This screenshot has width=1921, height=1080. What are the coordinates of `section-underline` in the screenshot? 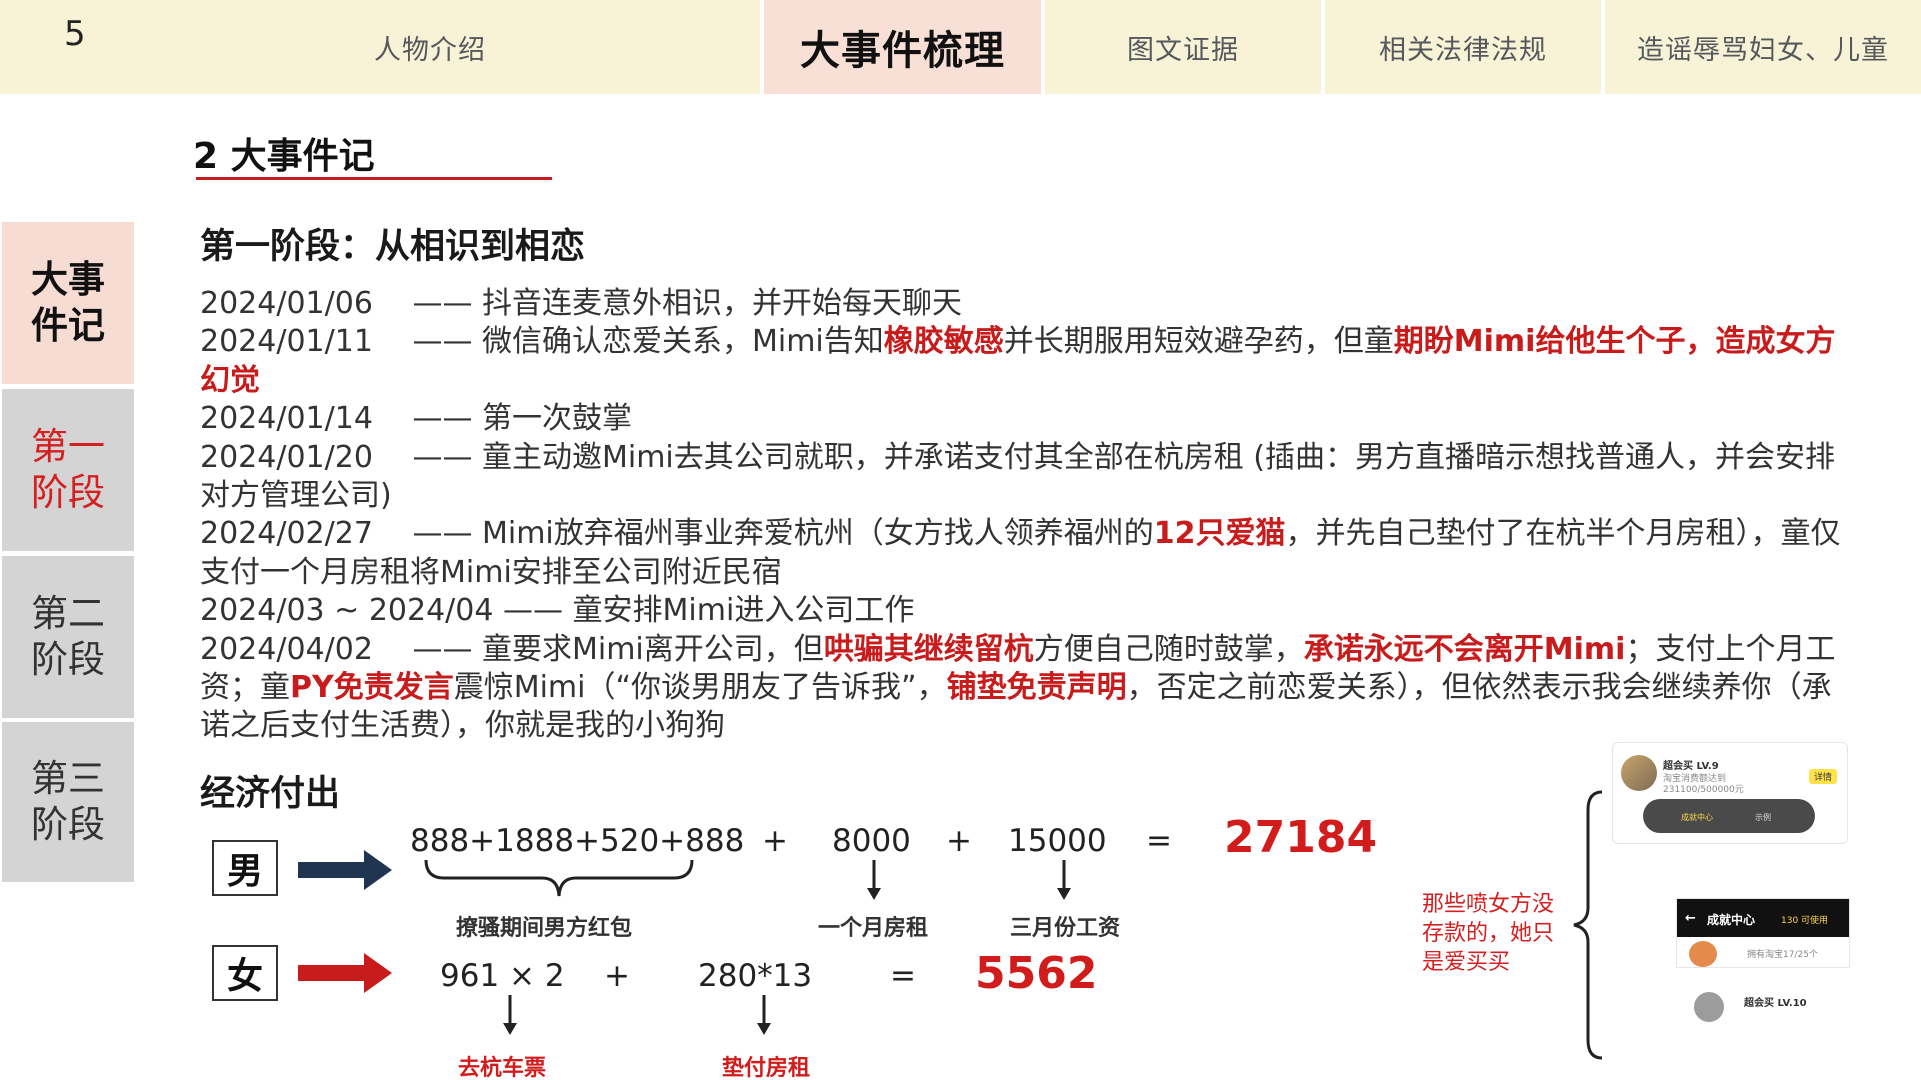 It's located at (374, 178).